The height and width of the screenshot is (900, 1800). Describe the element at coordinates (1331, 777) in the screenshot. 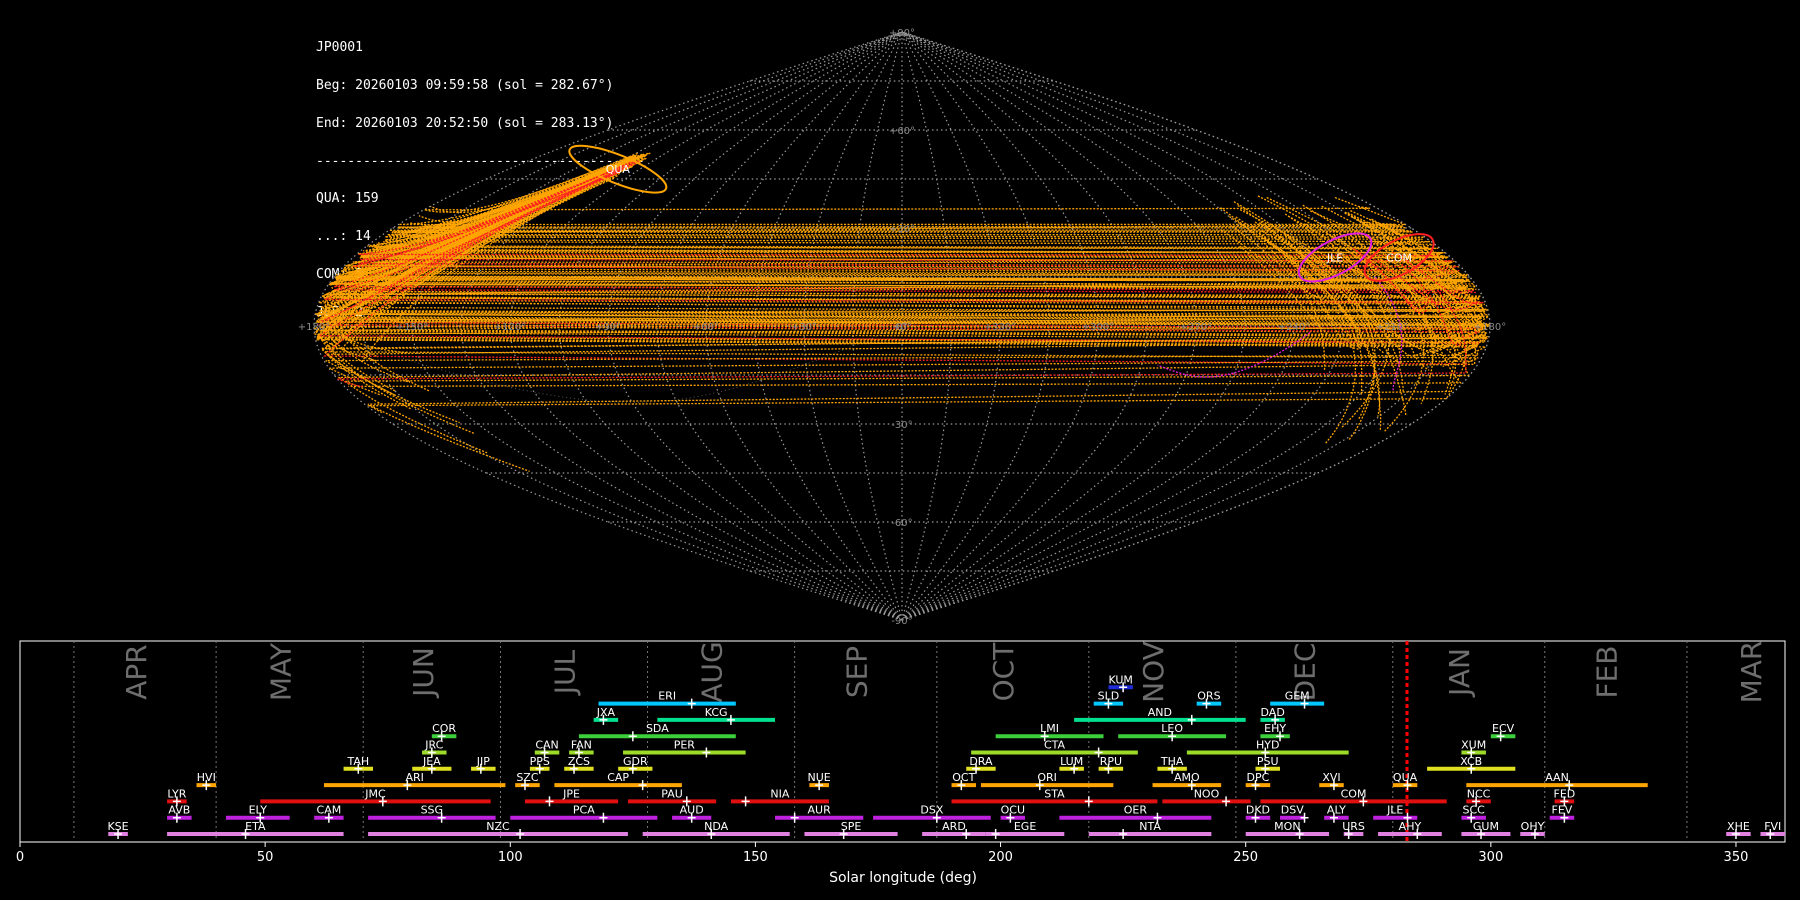

I see `shower-label-xvi: XVI` at that location.